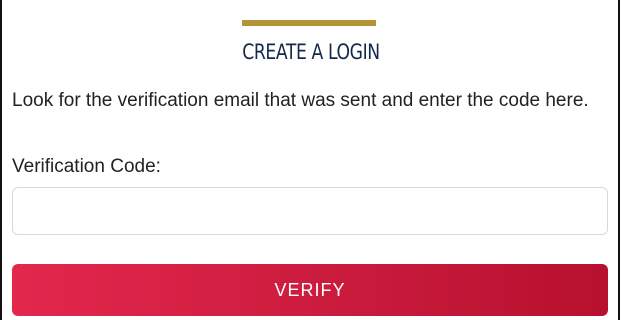  What do you see at coordinates (310, 211) in the screenshot?
I see `verification-code-input` at bounding box center [310, 211].